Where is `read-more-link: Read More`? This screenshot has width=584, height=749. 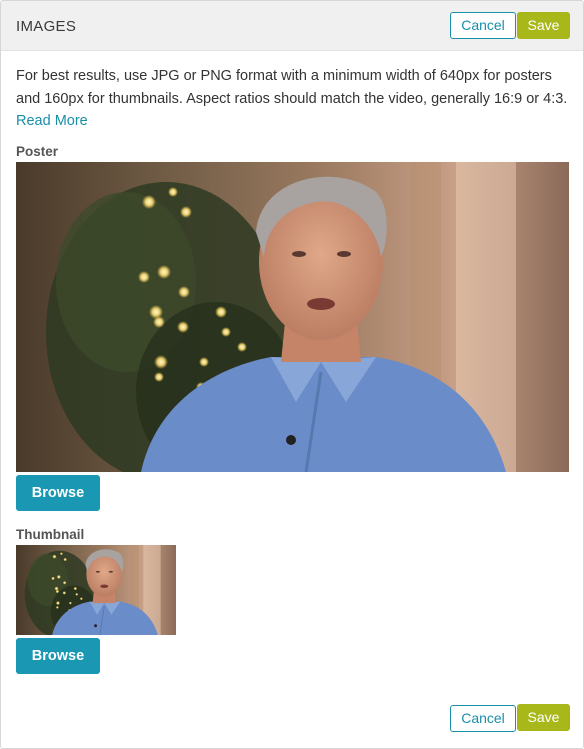 read-more-link: Read More is located at coordinates (52, 121).